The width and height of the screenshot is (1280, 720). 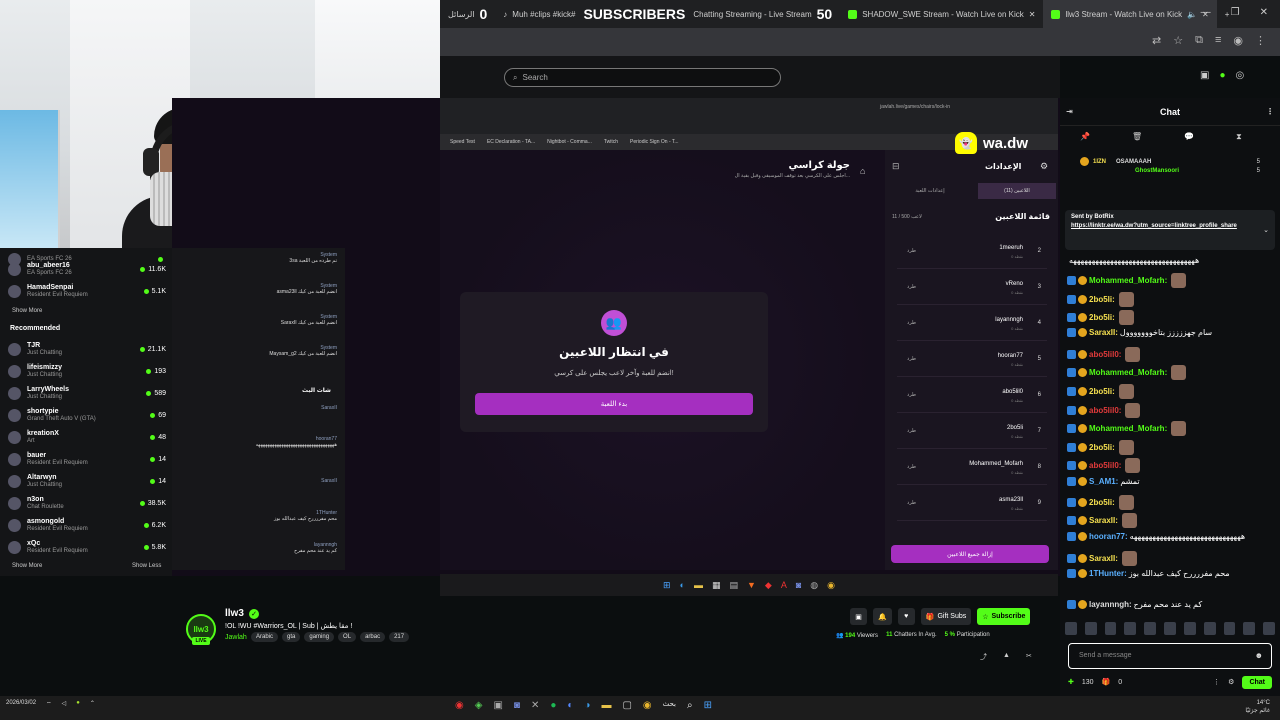 What do you see at coordinates (708, 705) in the screenshot?
I see `windows-start-icon: ⊞` at bounding box center [708, 705].